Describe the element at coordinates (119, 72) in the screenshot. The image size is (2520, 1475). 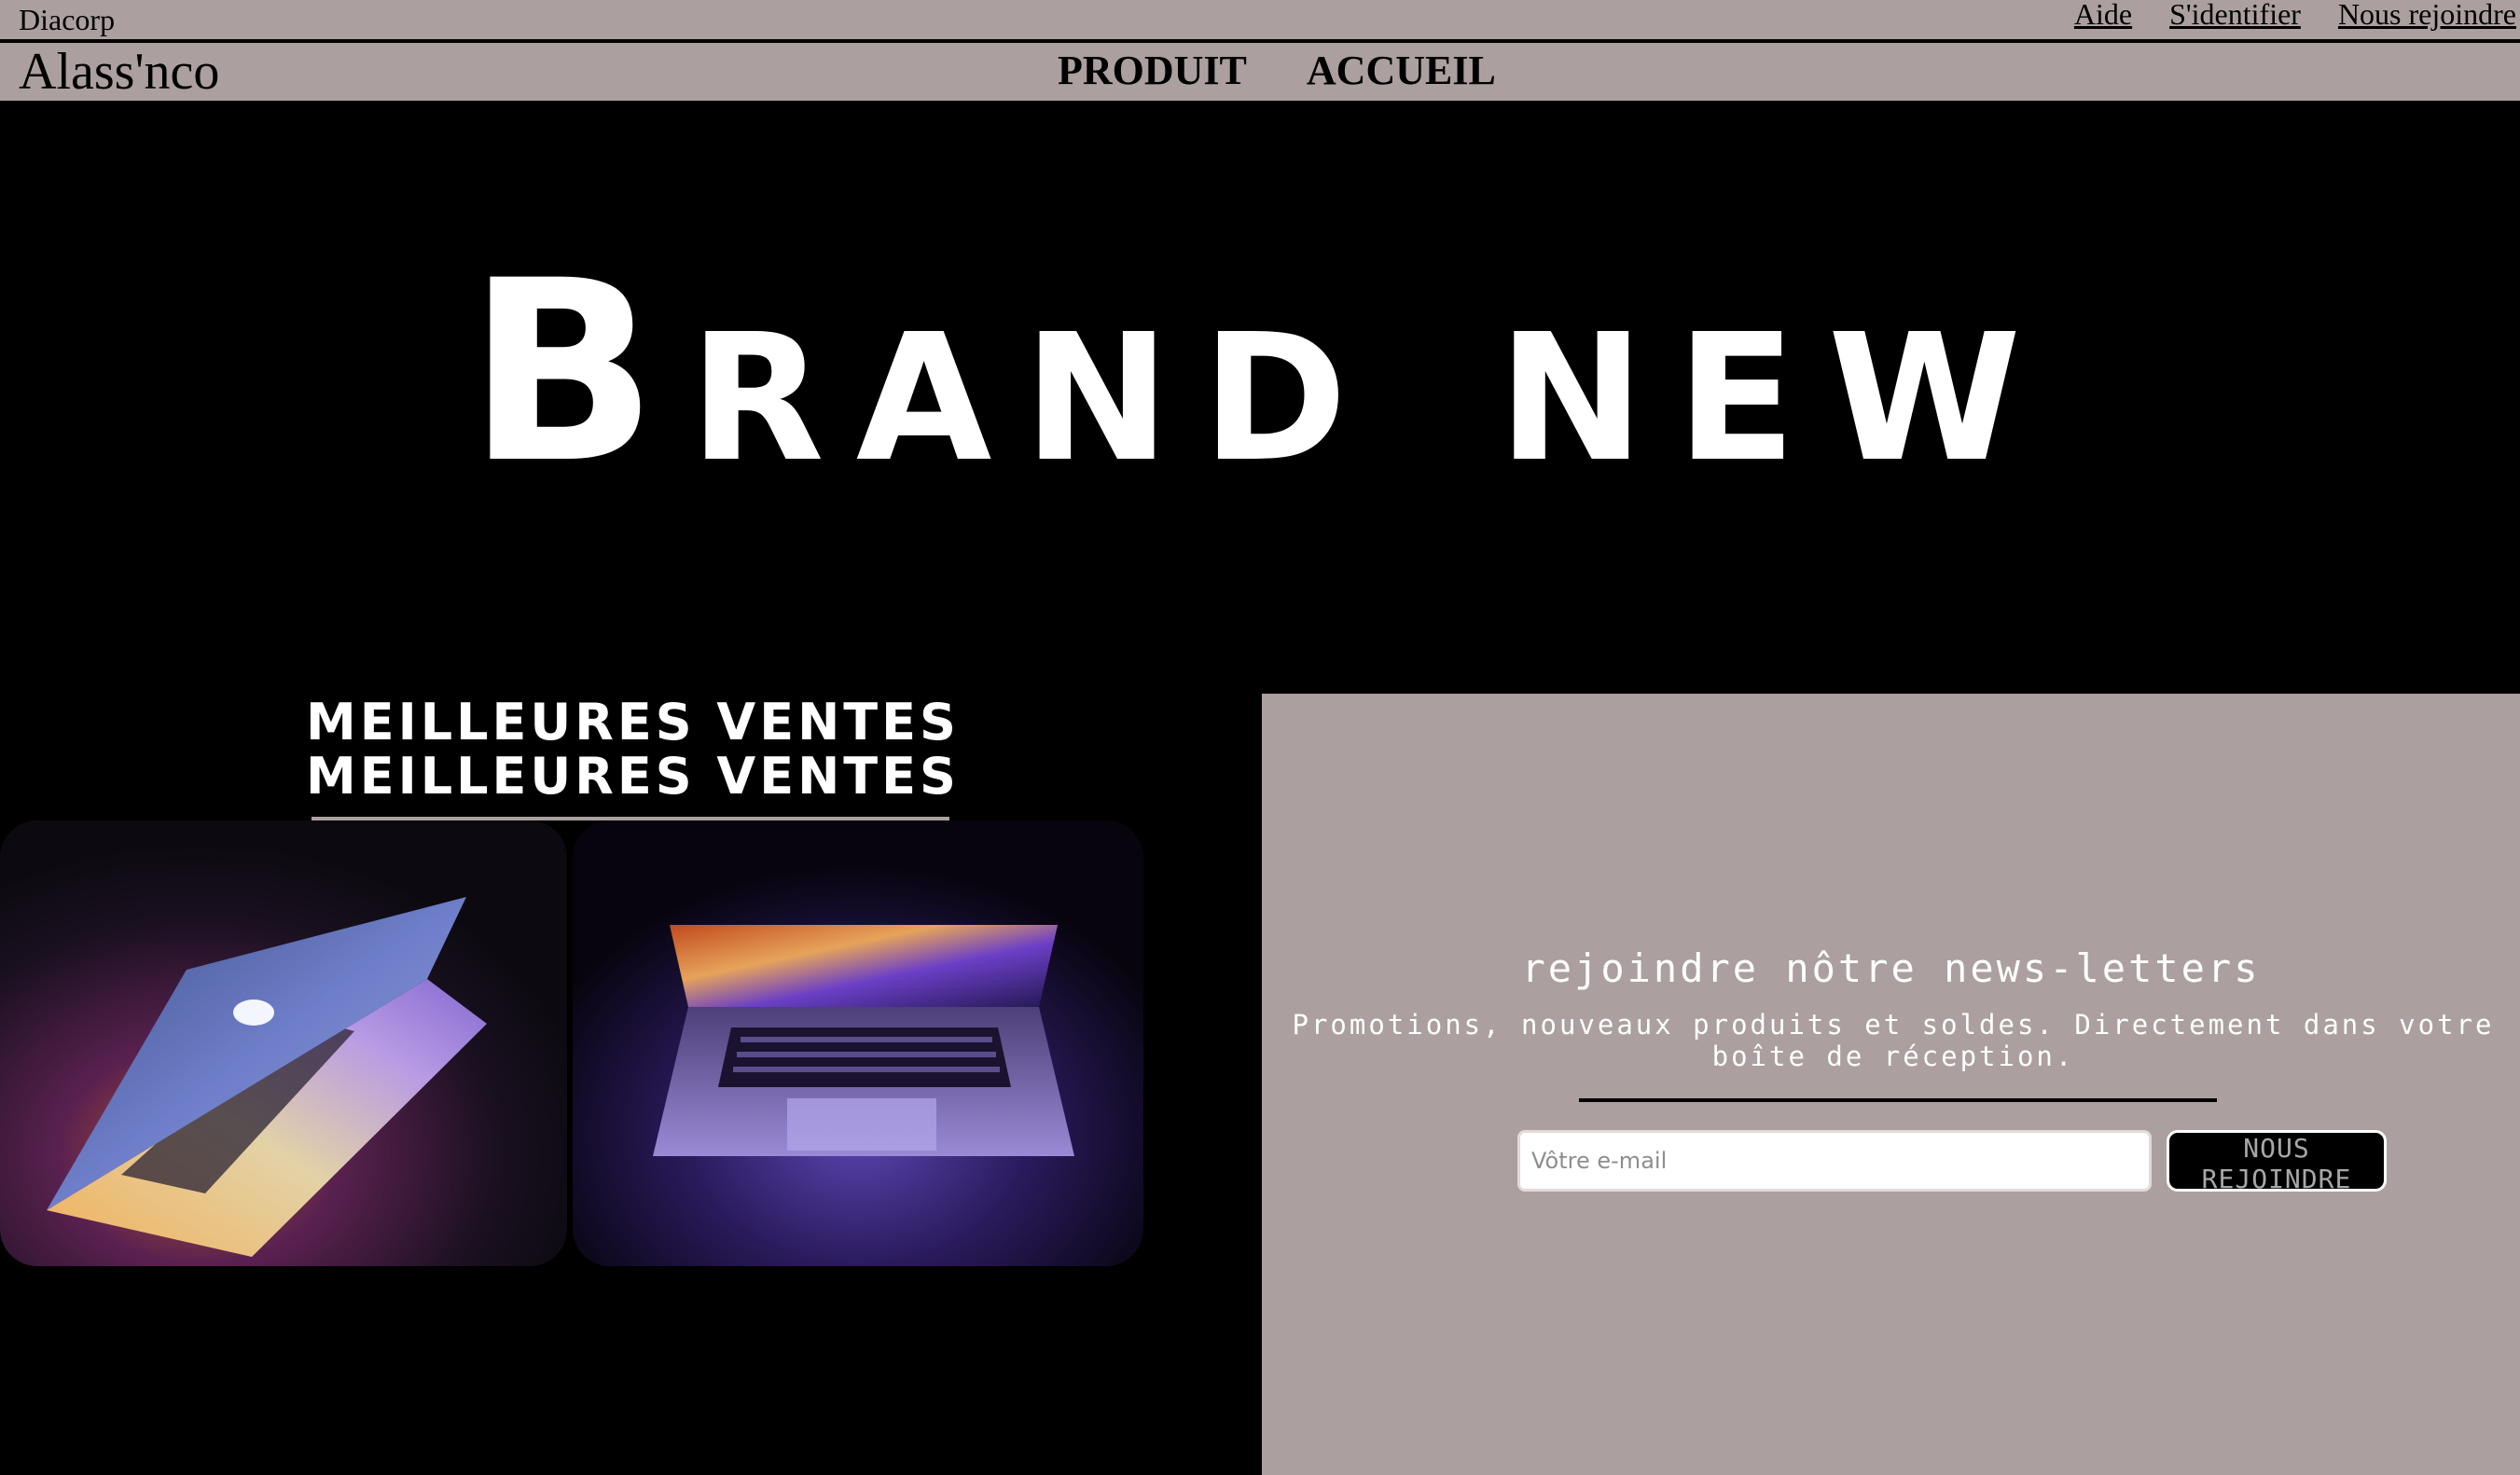
I see `site-logo: Alass'nco` at that location.